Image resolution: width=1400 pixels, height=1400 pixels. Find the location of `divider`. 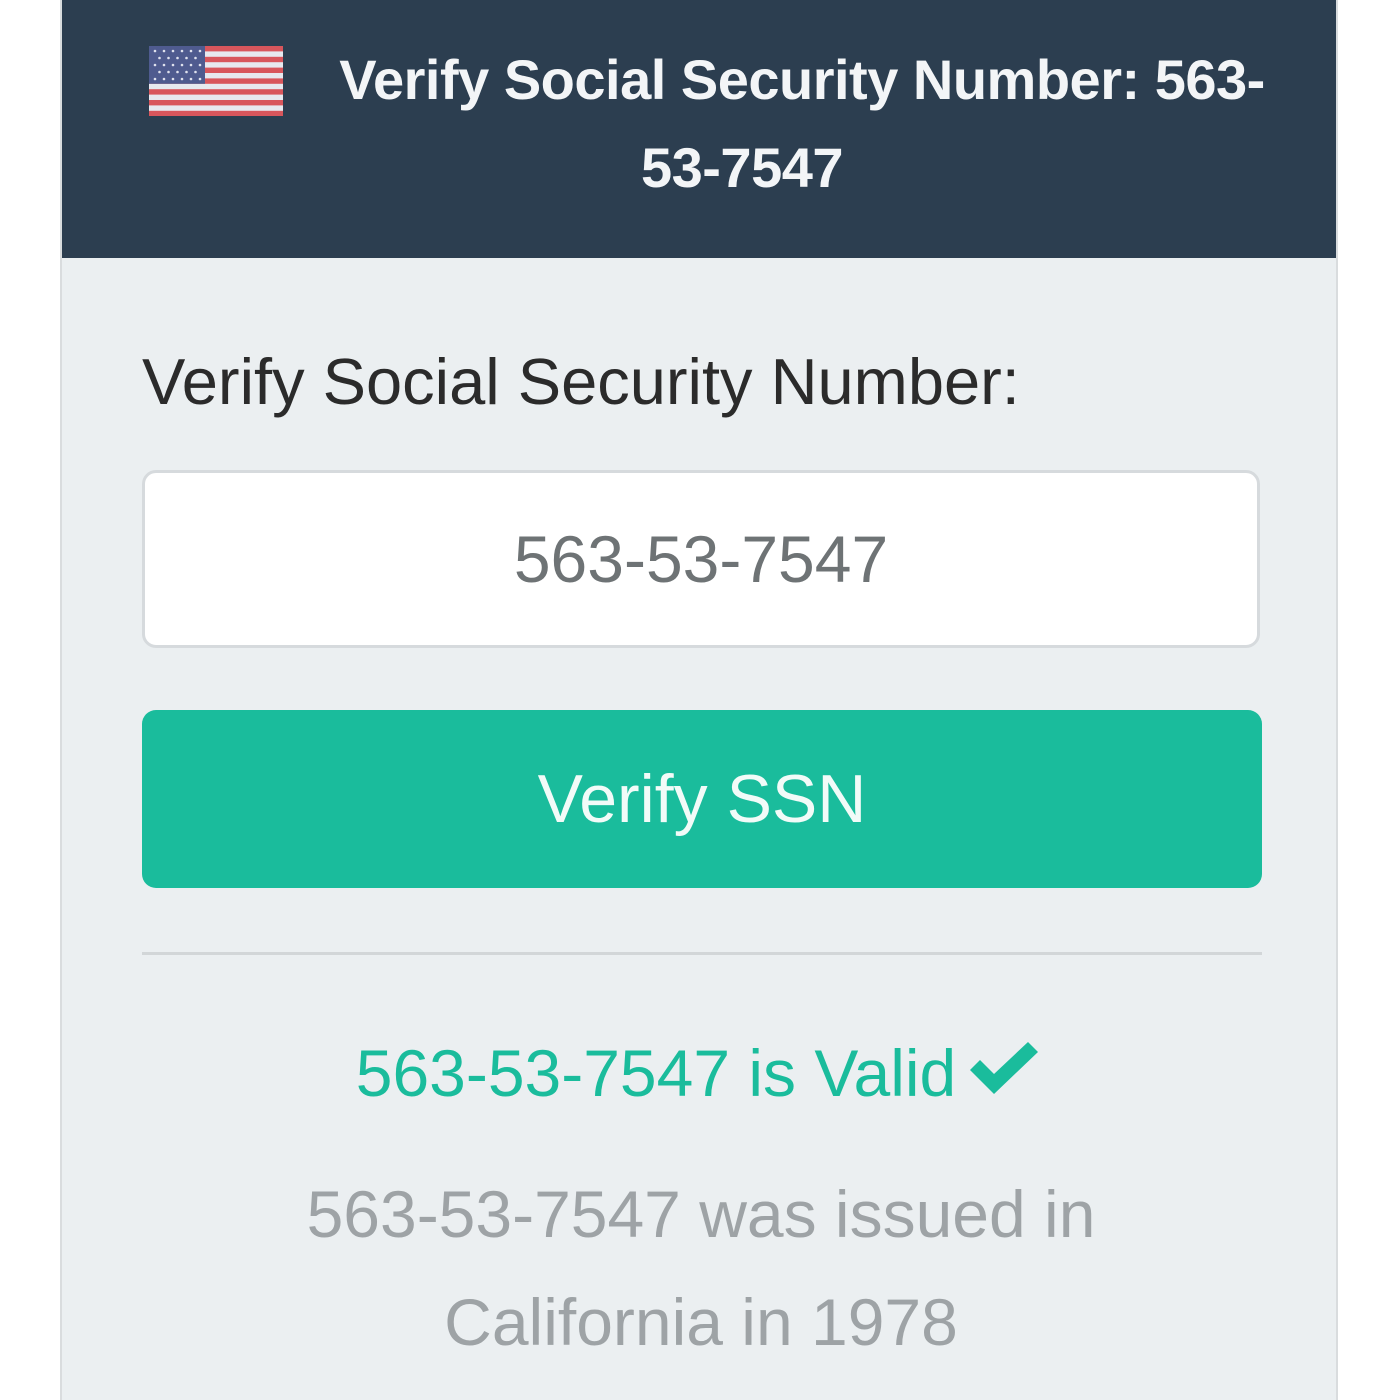

divider is located at coordinates (702, 953).